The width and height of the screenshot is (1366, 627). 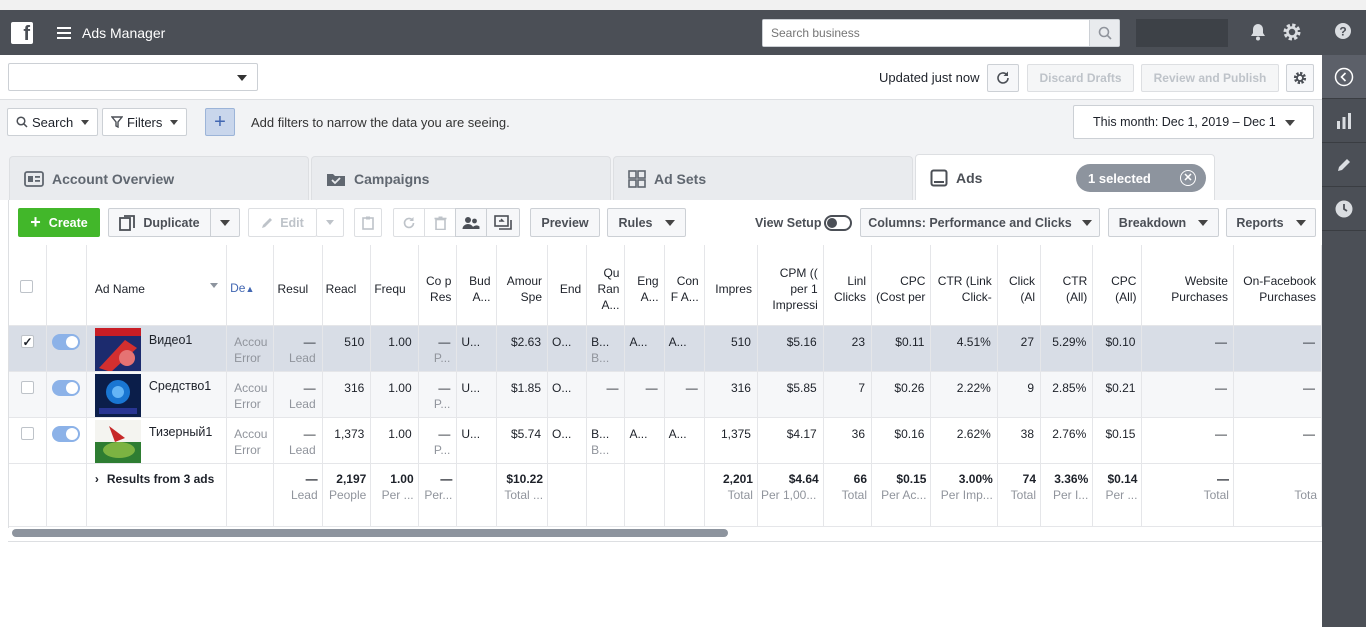 What do you see at coordinates (438, 285) in the screenshot?
I see `col-cost-per-result: Co p Res` at bounding box center [438, 285].